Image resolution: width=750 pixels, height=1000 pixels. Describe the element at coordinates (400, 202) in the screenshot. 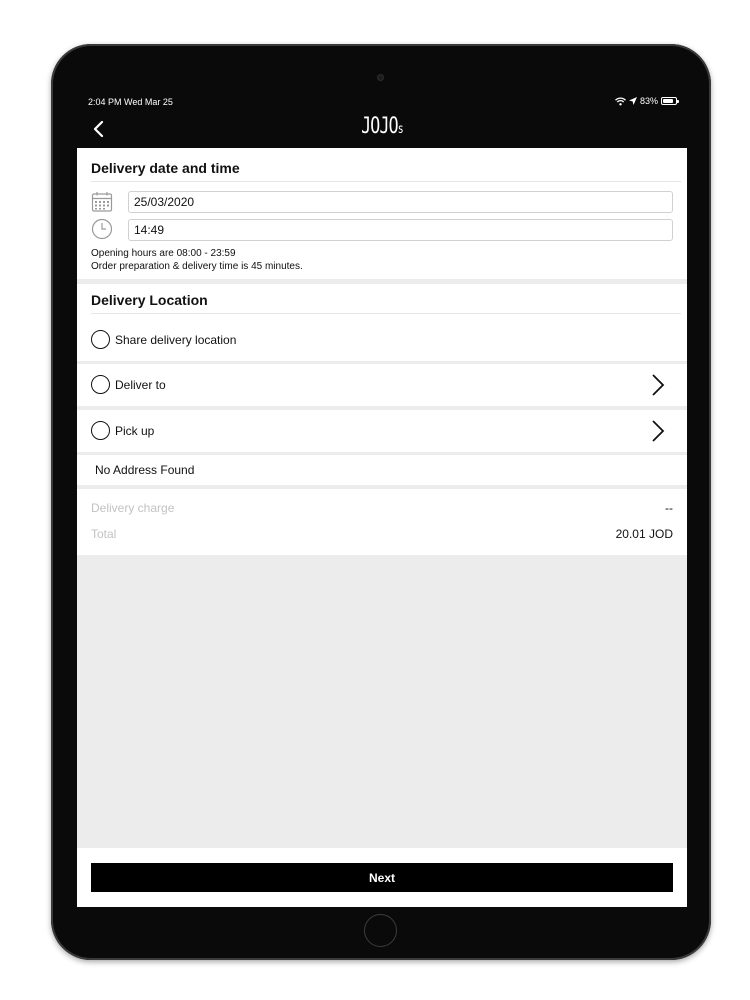

I see `delivery-date-field: 25/03/2020` at that location.